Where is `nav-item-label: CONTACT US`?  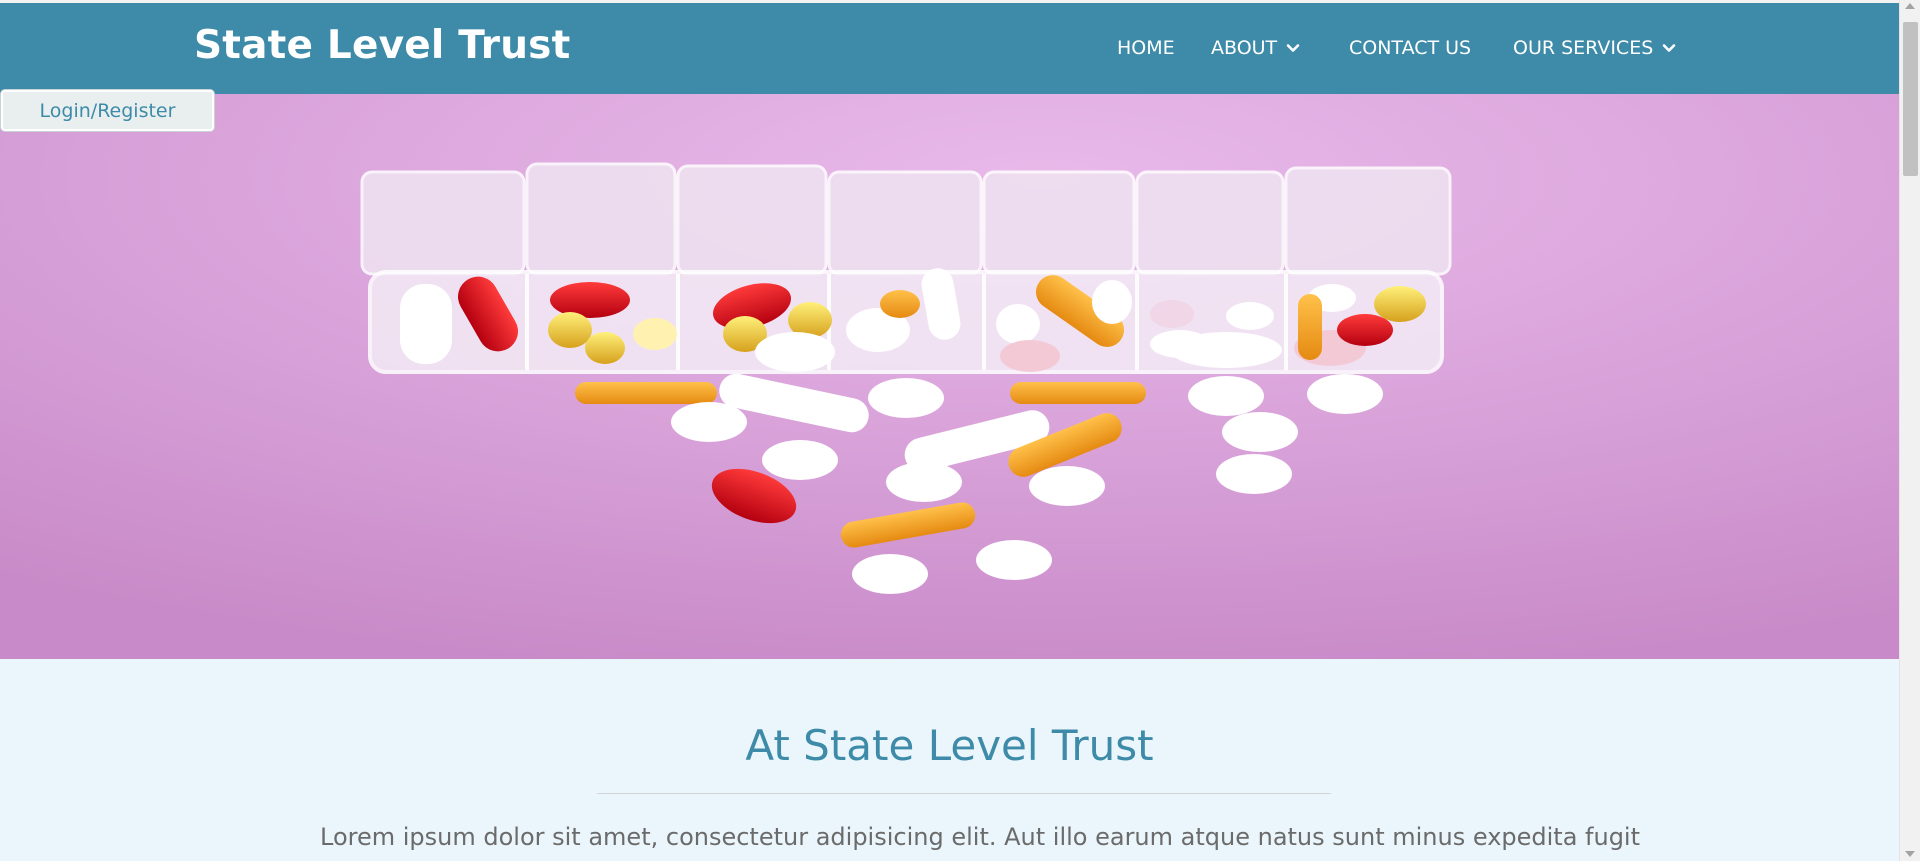
nav-item-label: CONTACT US is located at coordinates (1410, 48).